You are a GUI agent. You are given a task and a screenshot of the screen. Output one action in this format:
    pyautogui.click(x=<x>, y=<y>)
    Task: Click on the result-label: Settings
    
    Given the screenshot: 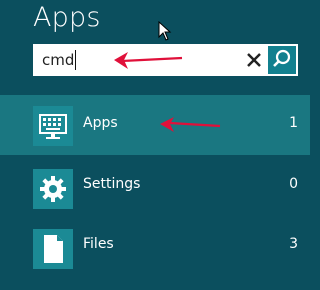 What is the action you would take?
    pyautogui.click(x=112, y=184)
    